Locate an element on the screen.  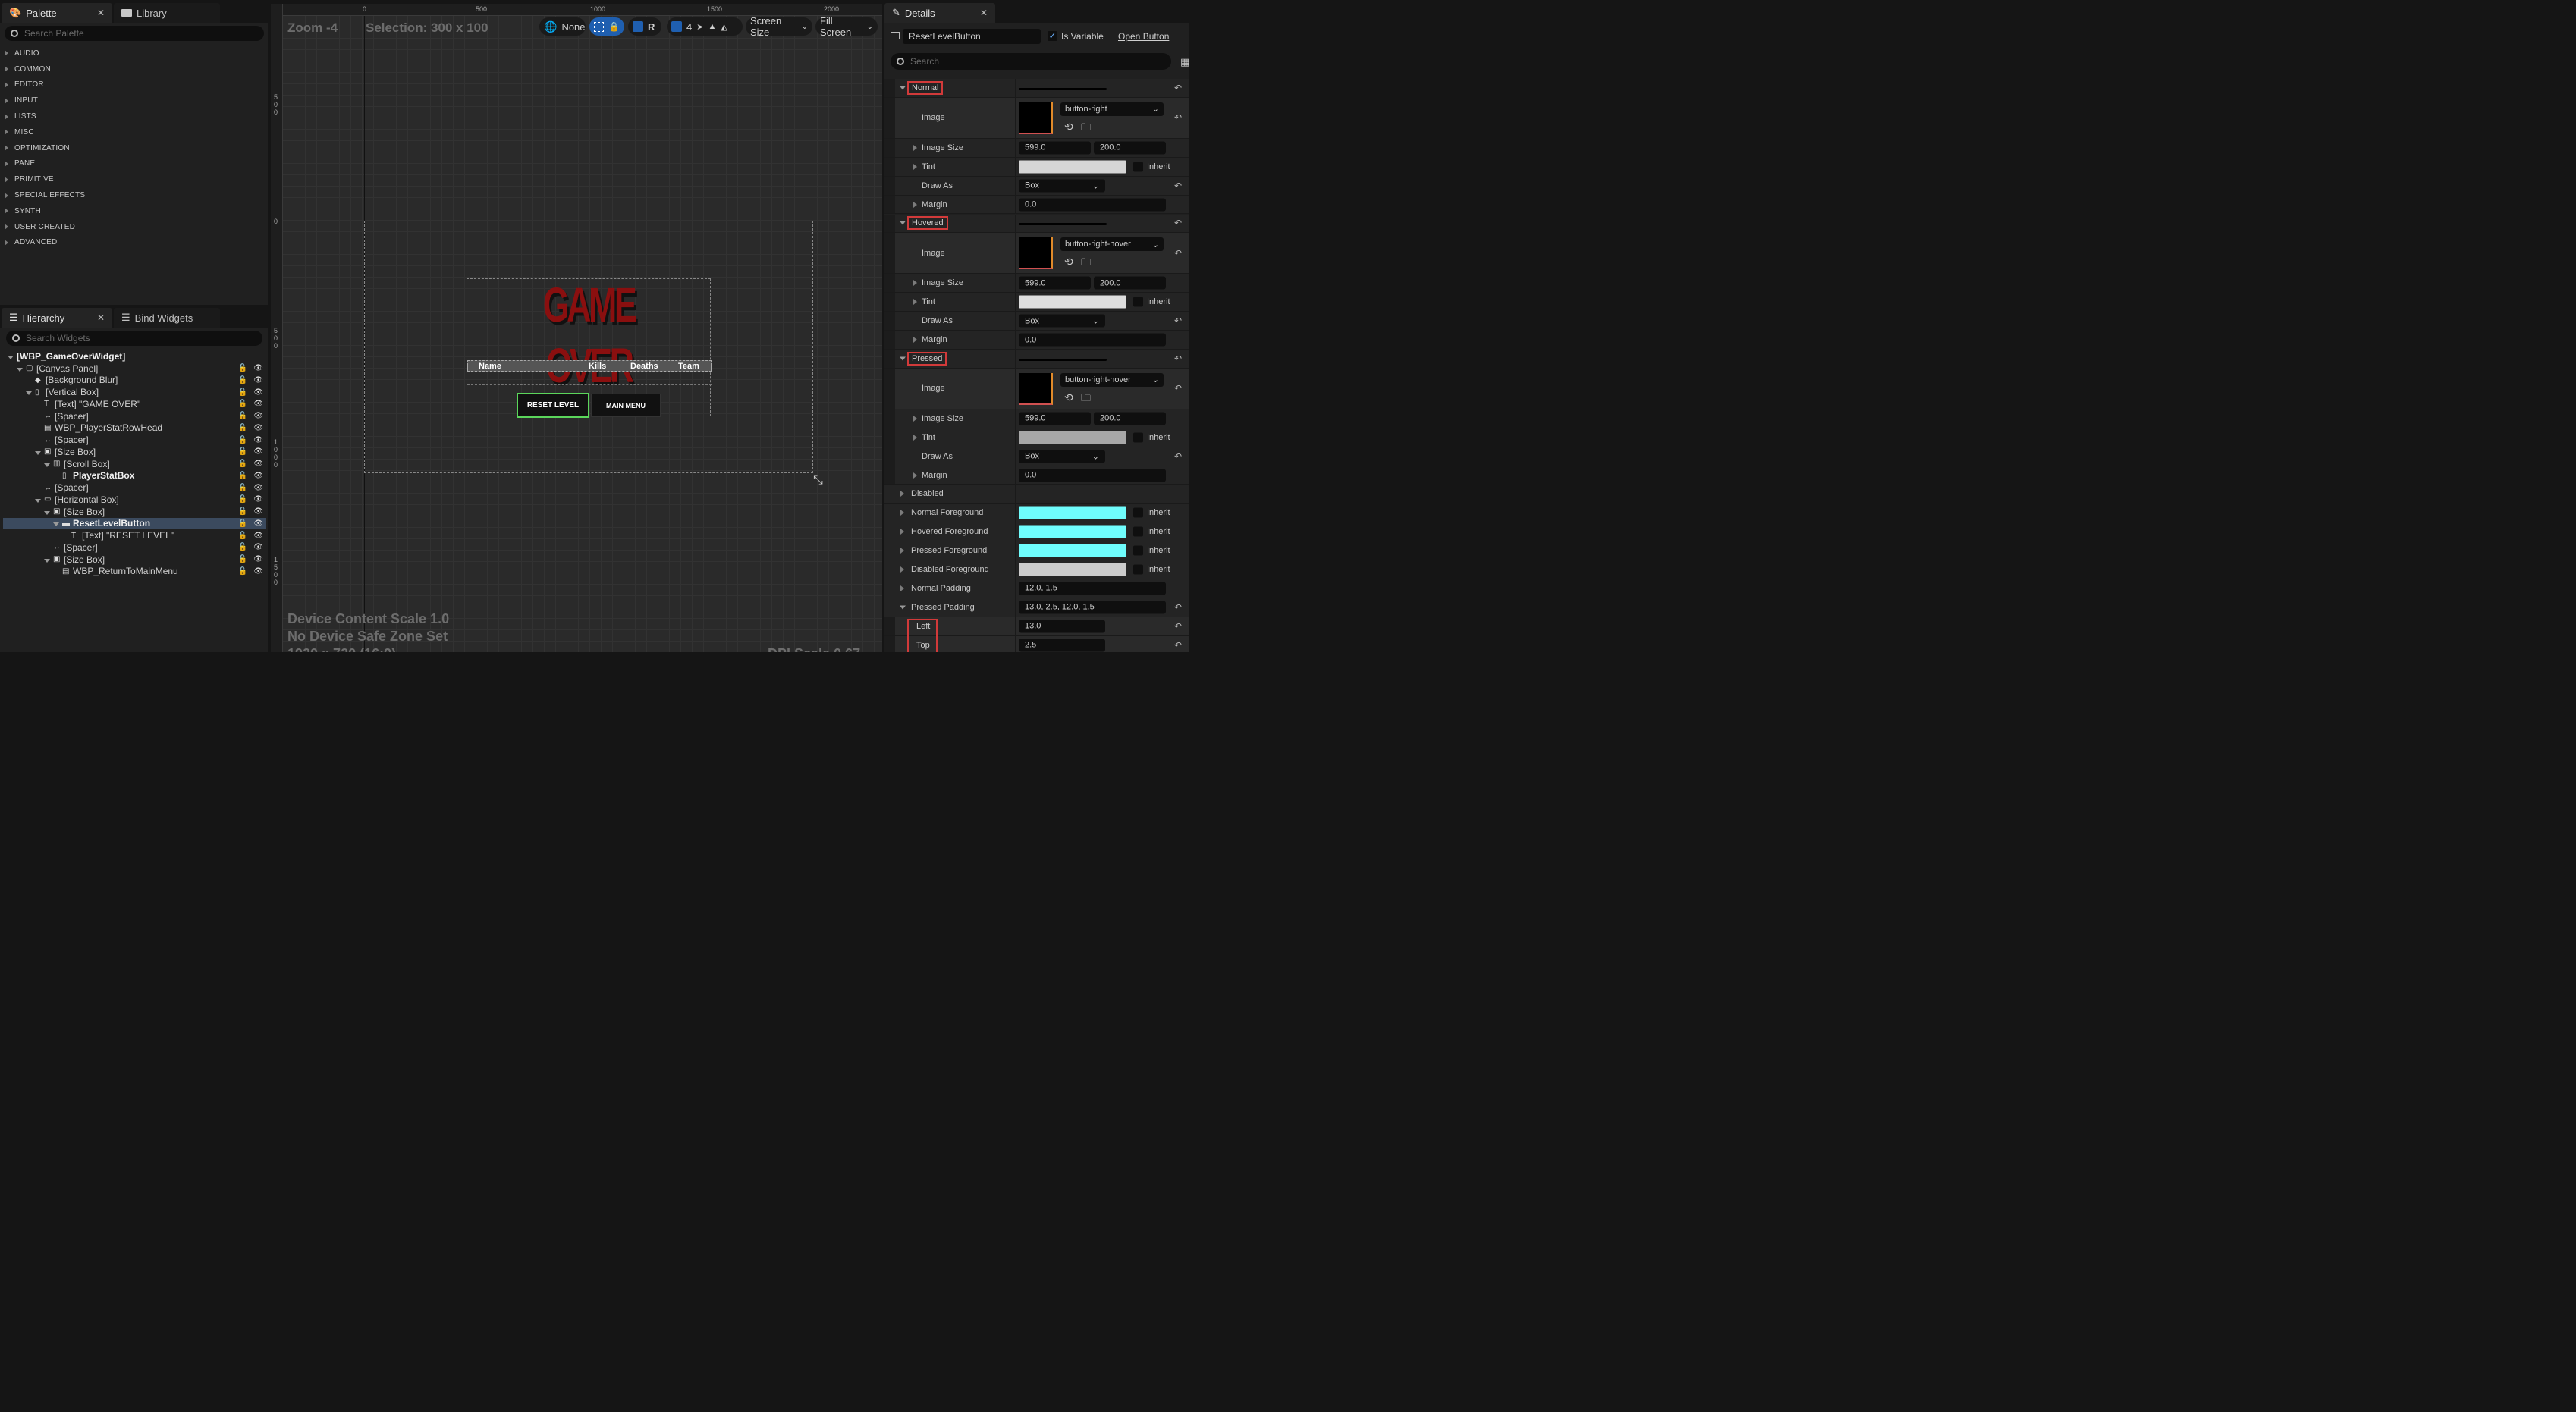
palette-search-input: Search Palette is located at coordinates (134, 33).